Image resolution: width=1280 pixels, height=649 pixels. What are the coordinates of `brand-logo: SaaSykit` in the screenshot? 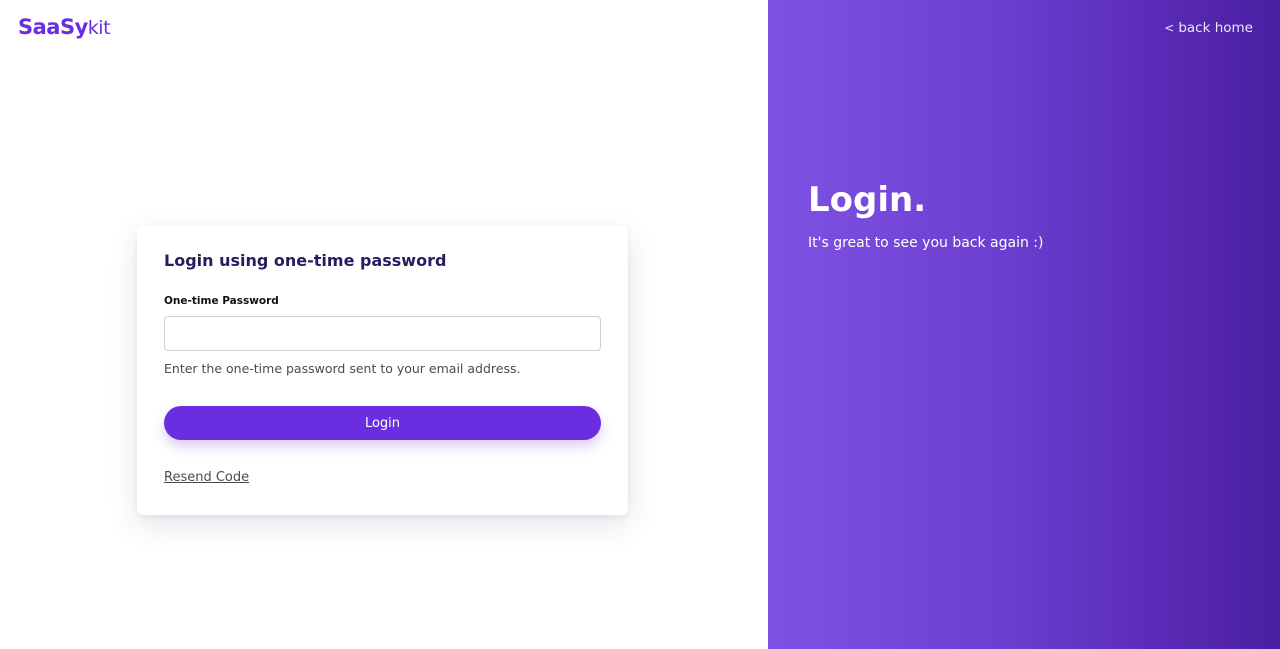 It's located at (64, 27).